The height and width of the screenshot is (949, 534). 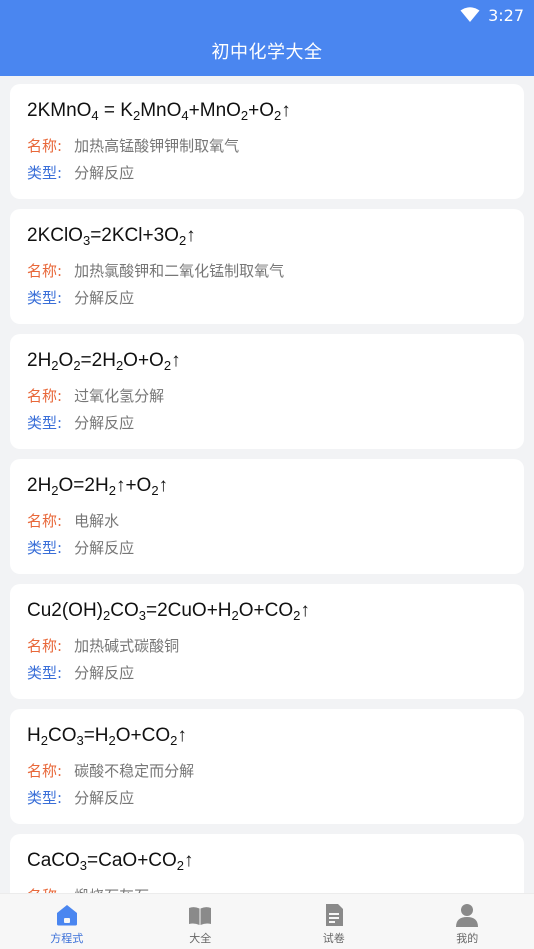 What do you see at coordinates (66, 915) in the screenshot?
I see `home-icon` at bounding box center [66, 915].